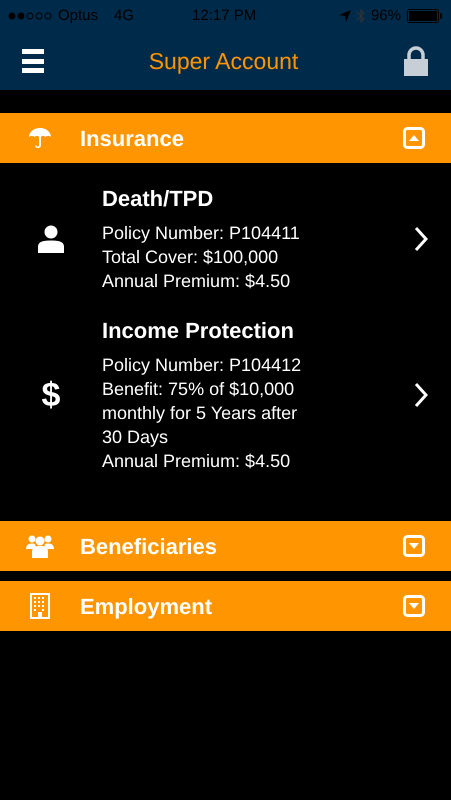 Image resolution: width=451 pixels, height=800 pixels. I want to click on battery-percentage: 96%, so click(385, 16).